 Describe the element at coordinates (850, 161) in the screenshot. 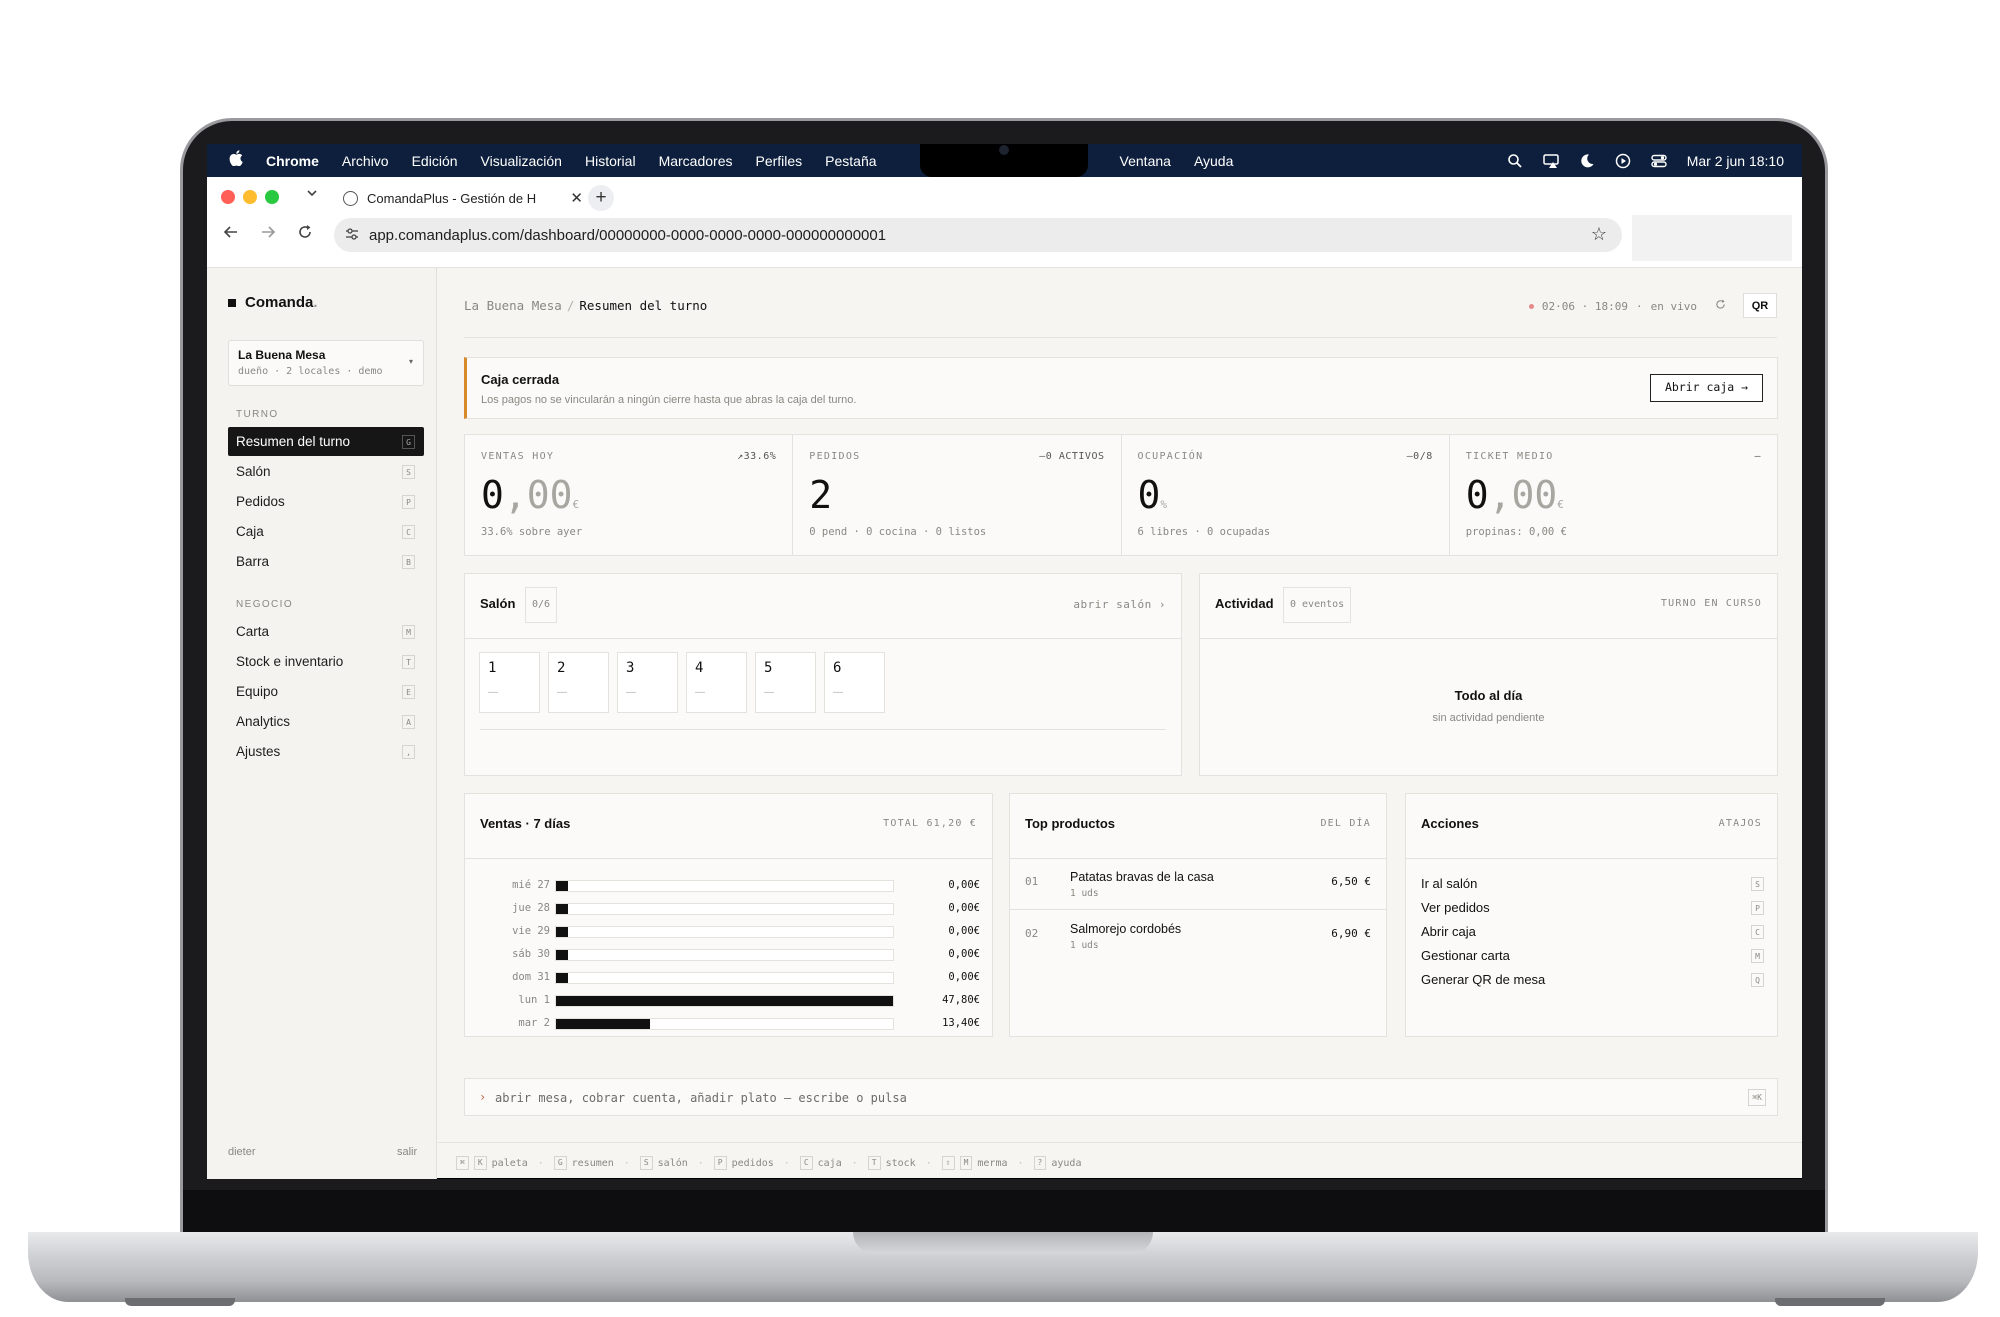

I see `menu-pestana: Pestaña` at that location.